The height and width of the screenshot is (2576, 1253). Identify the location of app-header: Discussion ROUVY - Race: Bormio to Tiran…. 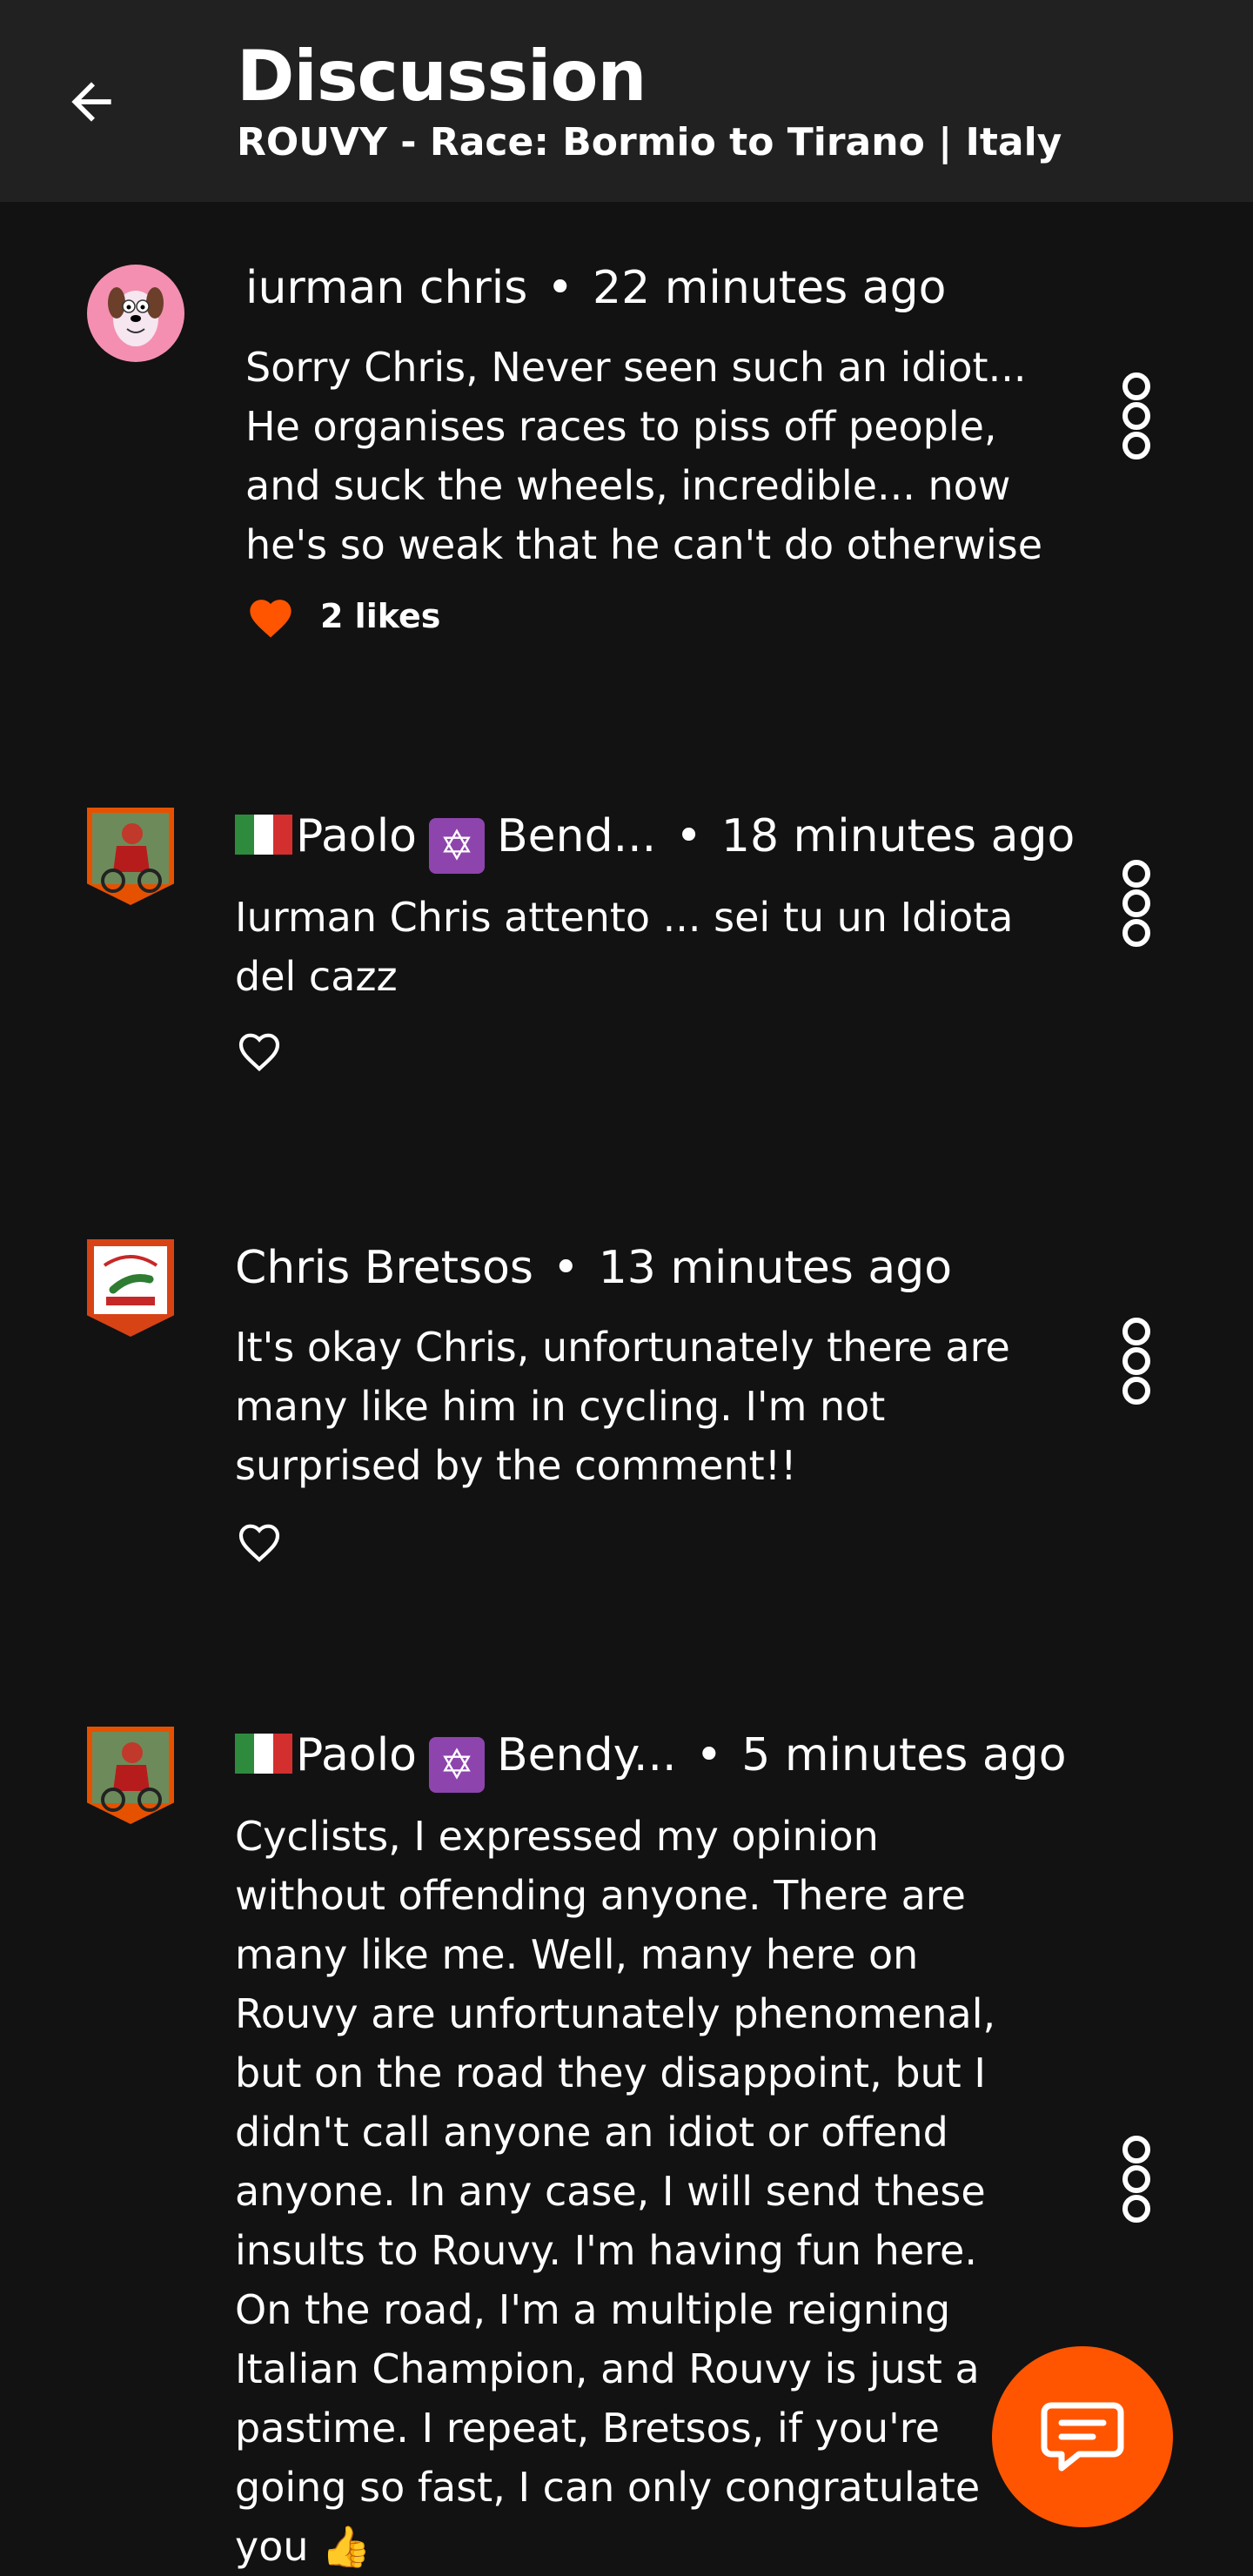
(626, 101).